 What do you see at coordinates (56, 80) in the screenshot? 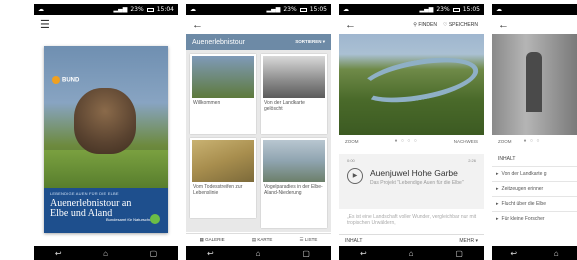
I see `bund-logo-icon` at bounding box center [56, 80].